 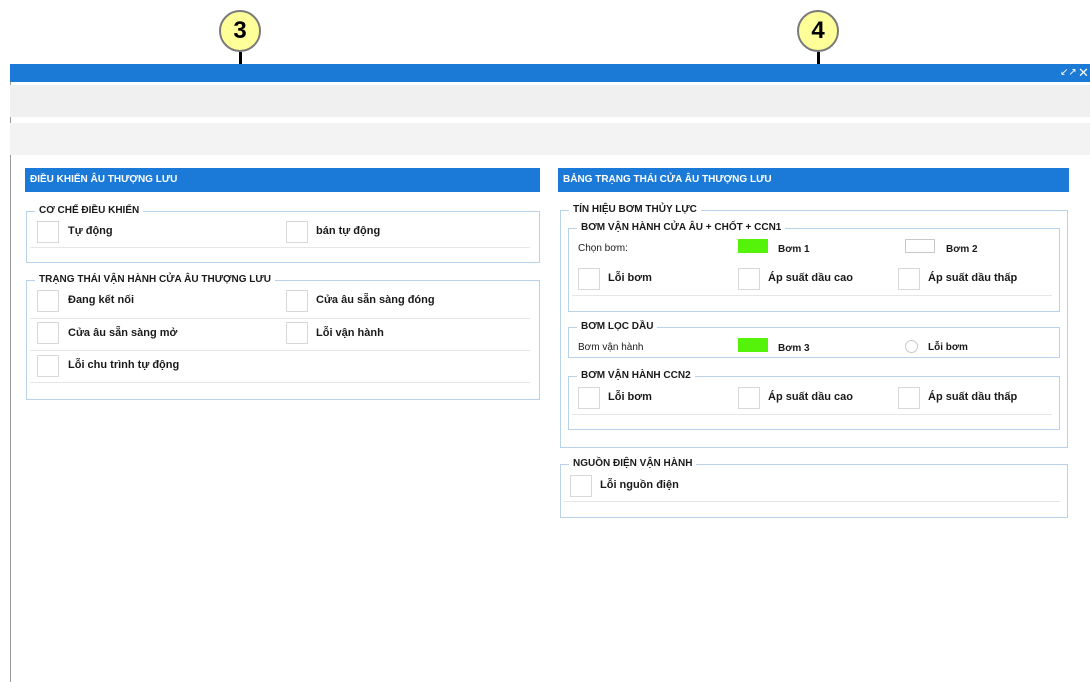 What do you see at coordinates (681, 228) in the screenshot?
I see `gate-pump-legend: BƠM VẬN HÀNH CỬA ÂU + CHỐT + CCN1` at bounding box center [681, 228].